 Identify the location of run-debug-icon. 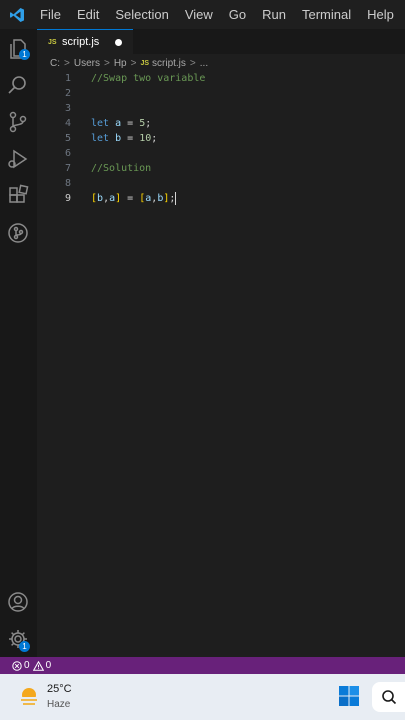
(18, 159).